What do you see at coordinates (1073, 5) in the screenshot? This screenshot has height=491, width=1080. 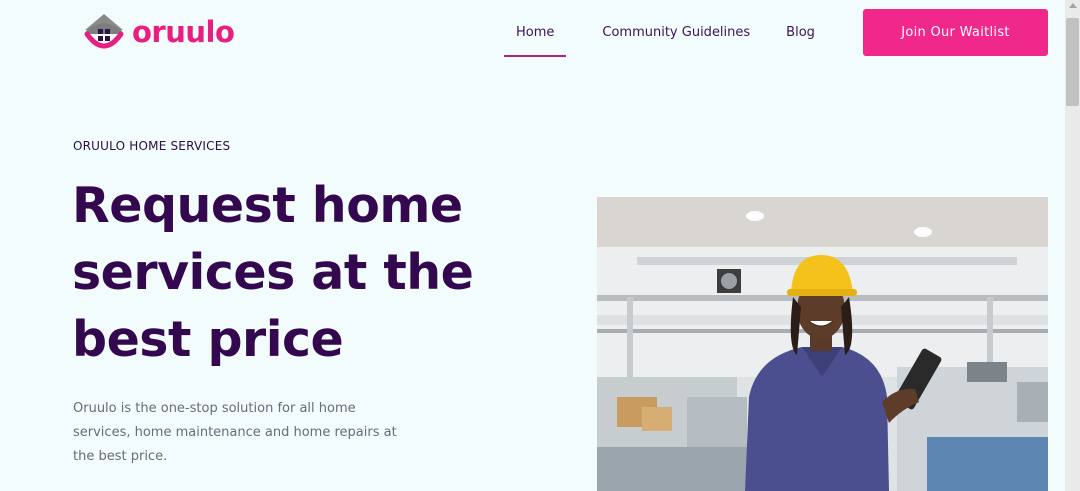 I see `scroll-up-icon` at bounding box center [1073, 5].